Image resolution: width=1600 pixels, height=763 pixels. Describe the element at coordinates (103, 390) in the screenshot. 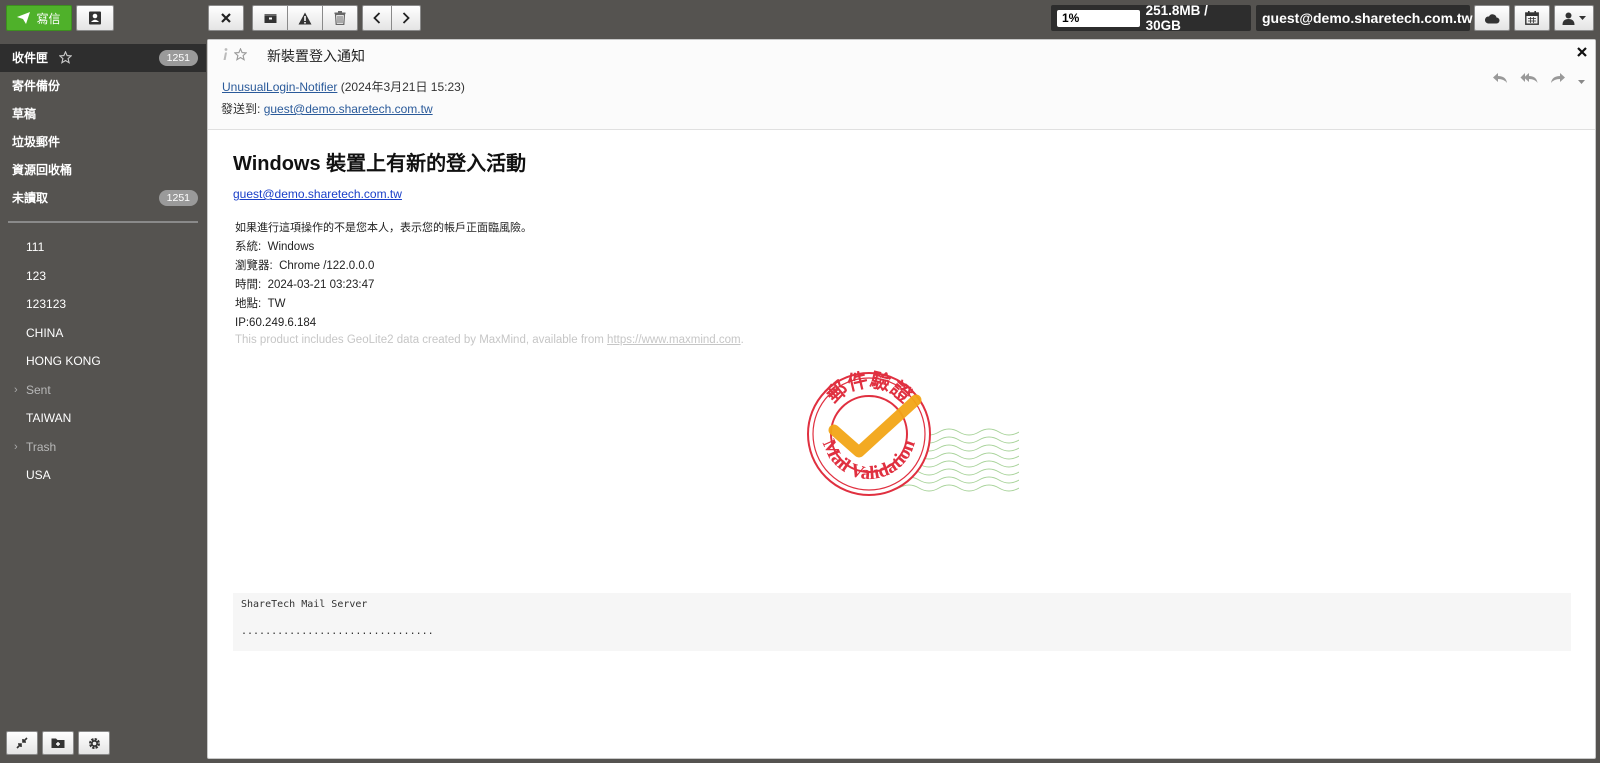

I see `folder-sent: › Sent` at that location.